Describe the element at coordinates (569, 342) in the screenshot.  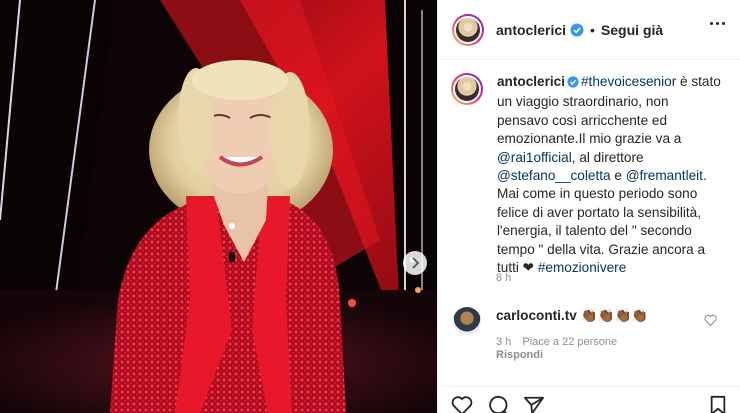
I see `comment-likes: Piace a 22 persone` at that location.